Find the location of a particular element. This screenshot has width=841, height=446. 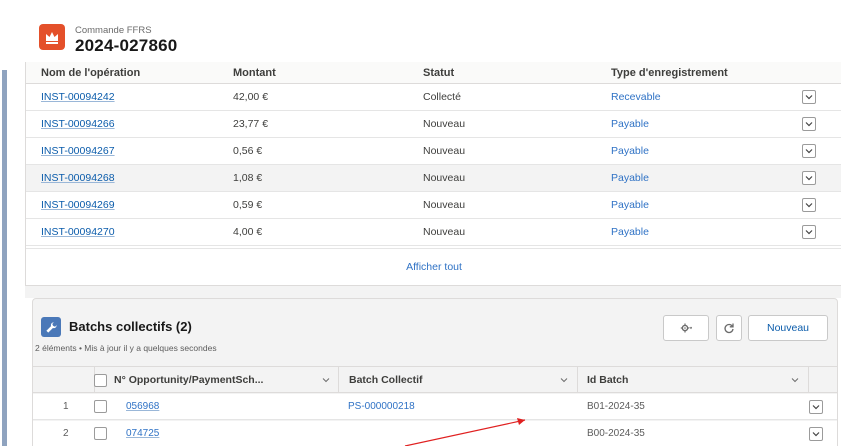

installment-amount: 0,59 € is located at coordinates (248, 205).